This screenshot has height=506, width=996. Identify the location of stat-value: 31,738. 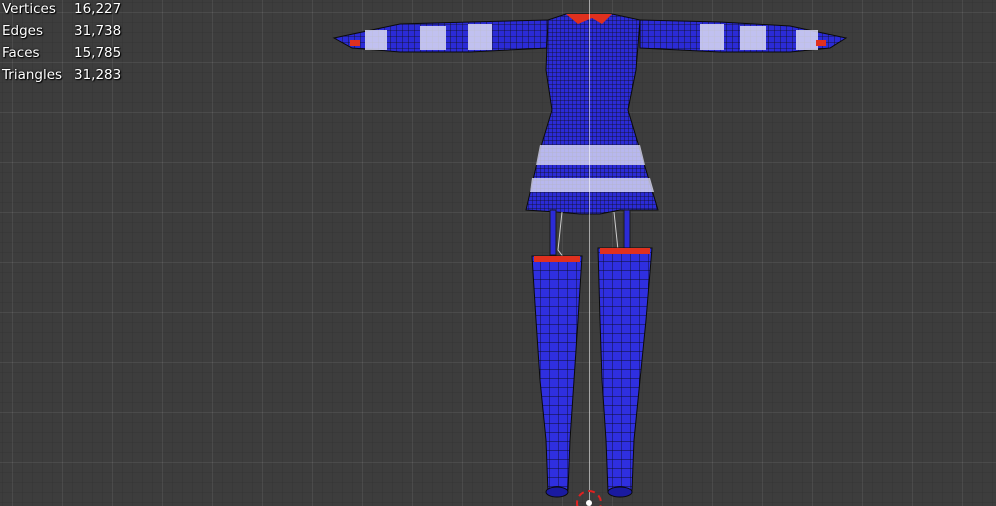
(98, 31).